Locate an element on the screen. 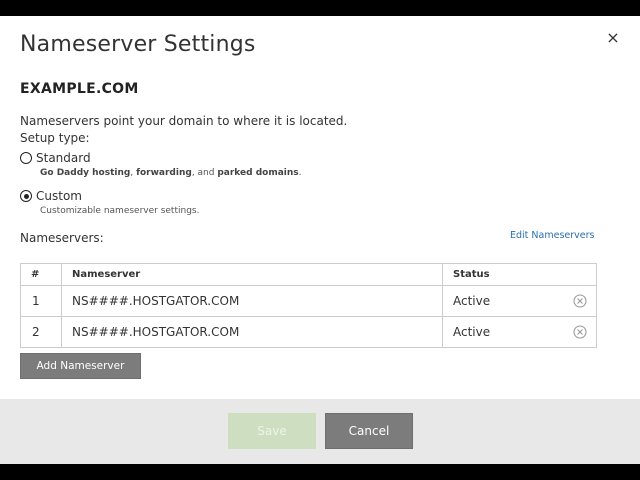 Image resolution: width=640 pixels, height=480 pixels. table-row: 2 NS####.HOSTGATOR.COM Active is located at coordinates (308, 332).